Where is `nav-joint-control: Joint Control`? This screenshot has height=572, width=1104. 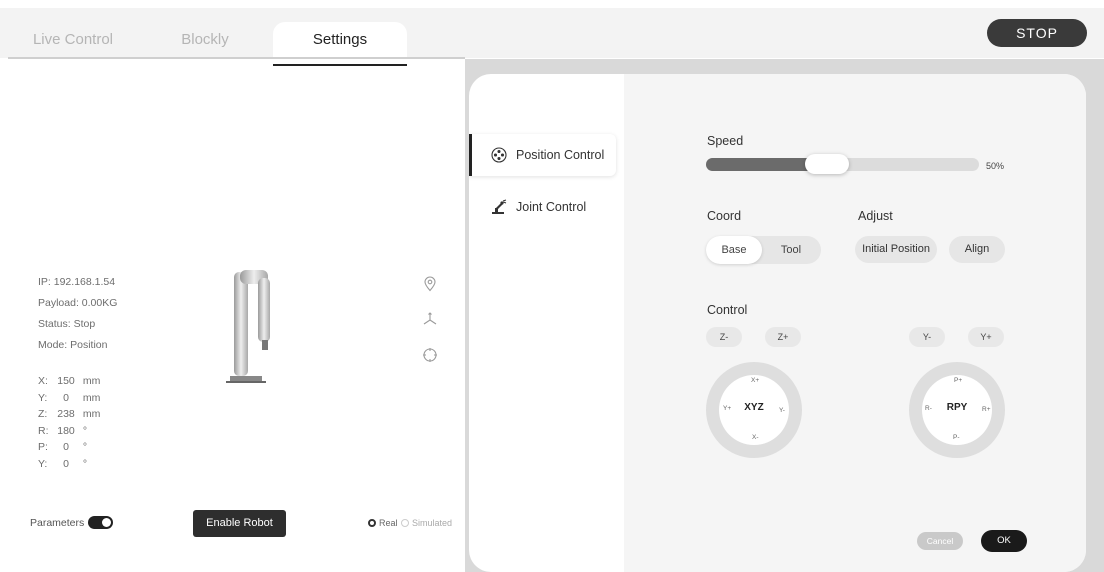
nav-joint-control: Joint Control is located at coordinates (542, 207).